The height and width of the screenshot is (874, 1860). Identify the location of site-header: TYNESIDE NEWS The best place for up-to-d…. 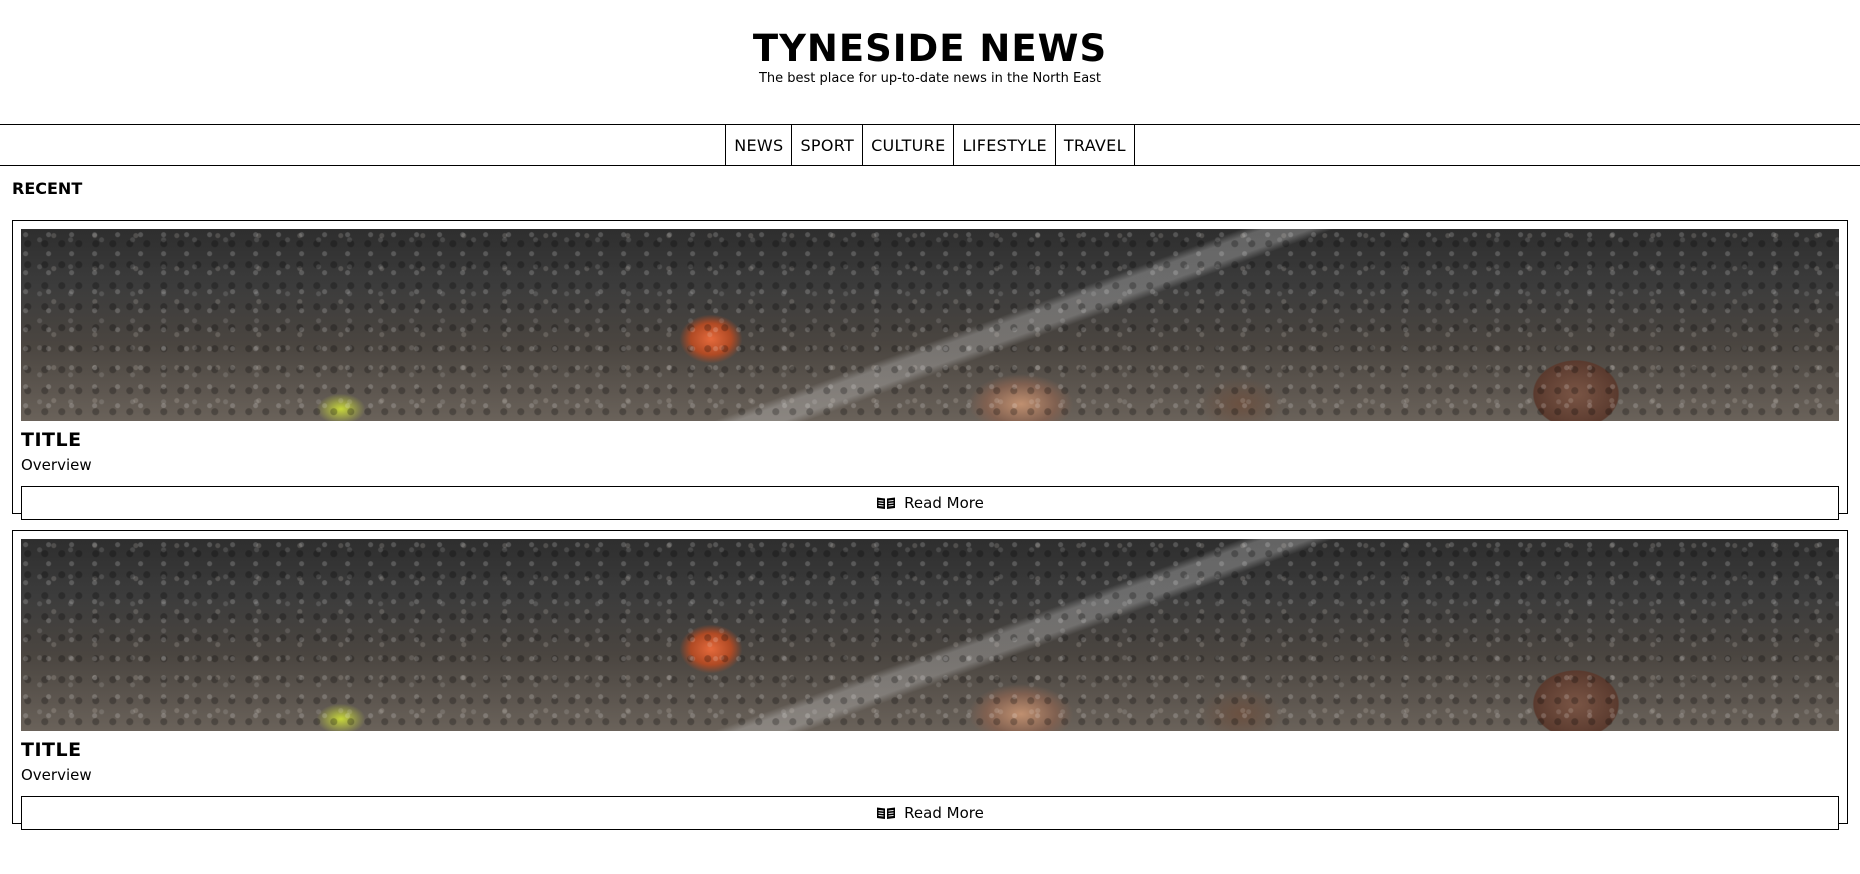
(930, 62).